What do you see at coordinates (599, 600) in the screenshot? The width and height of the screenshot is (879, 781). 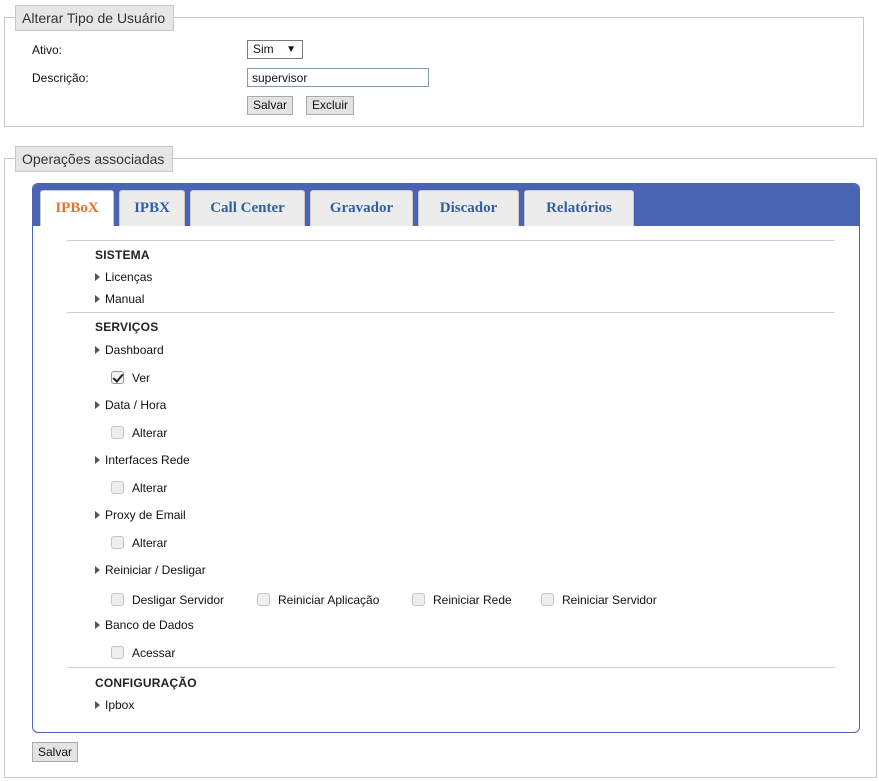 I see `checkbox-reiniciar-servidor: Reiniciar Servidor` at bounding box center [599, 600].